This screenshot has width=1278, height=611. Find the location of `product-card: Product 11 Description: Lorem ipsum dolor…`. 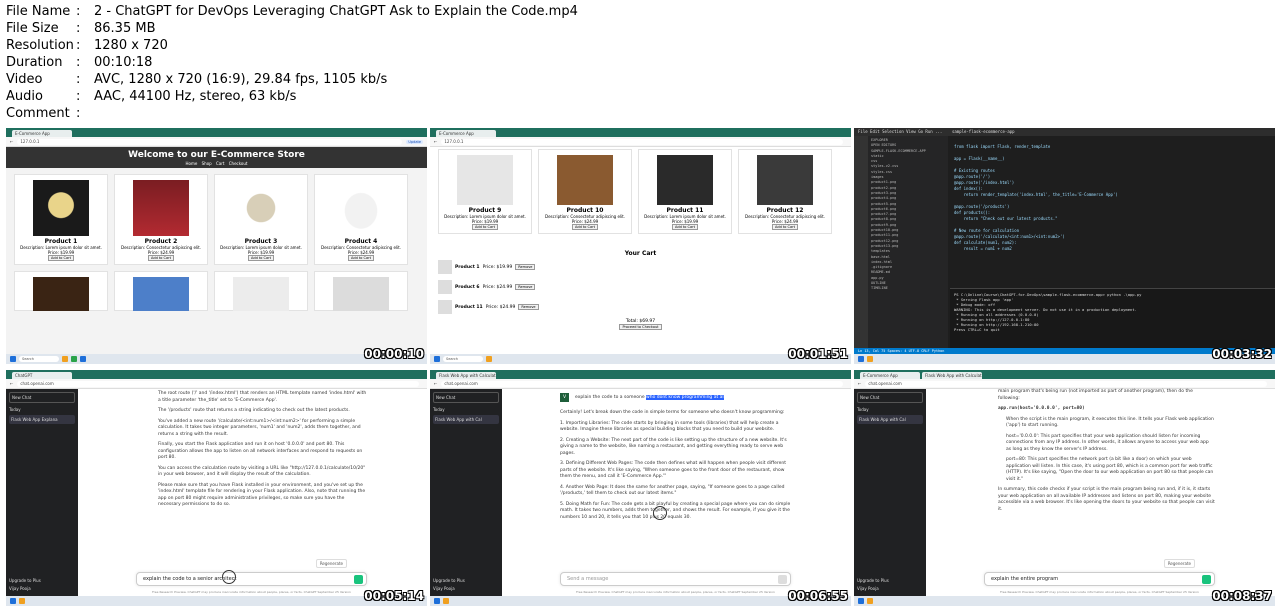

product-card: Product 11 Description: Lorem ipsum dolor… is located at coordinates (685, 191).